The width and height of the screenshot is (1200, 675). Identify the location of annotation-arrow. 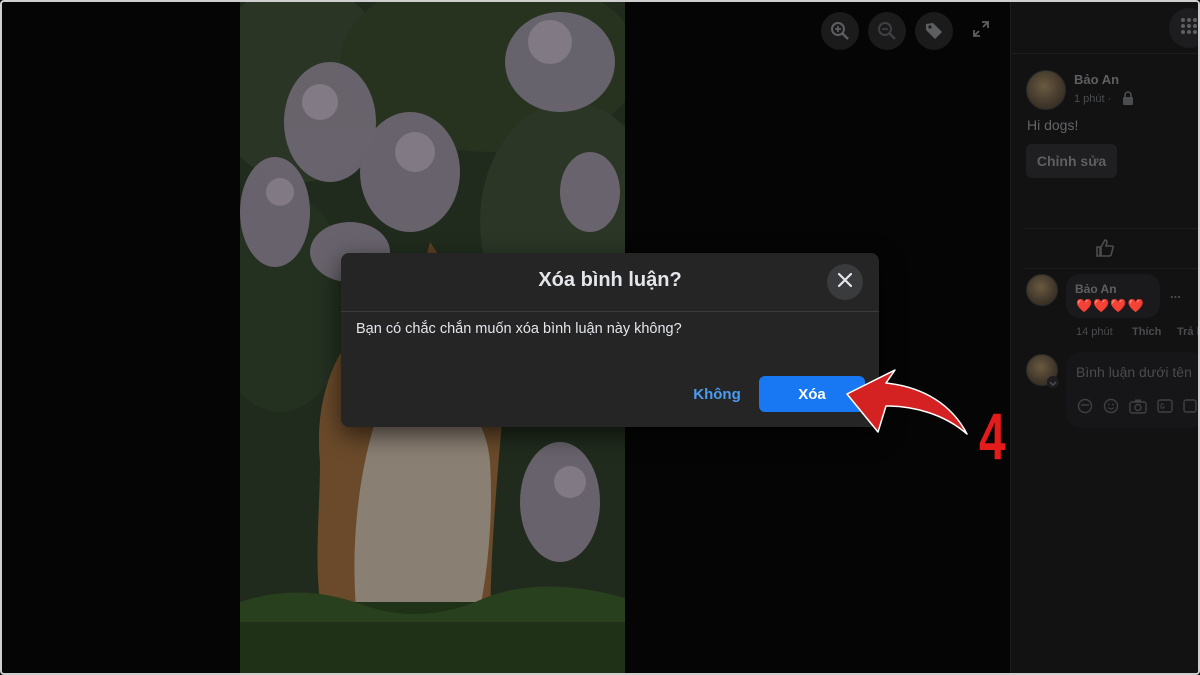
(907, 402).